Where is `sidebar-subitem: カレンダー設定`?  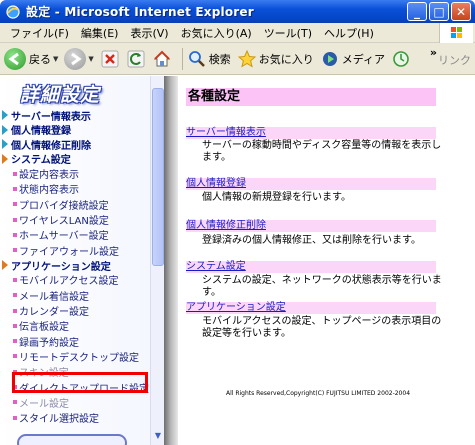
sidebar-subitem: カレンダー設定 is located at coordinates (75, 310).